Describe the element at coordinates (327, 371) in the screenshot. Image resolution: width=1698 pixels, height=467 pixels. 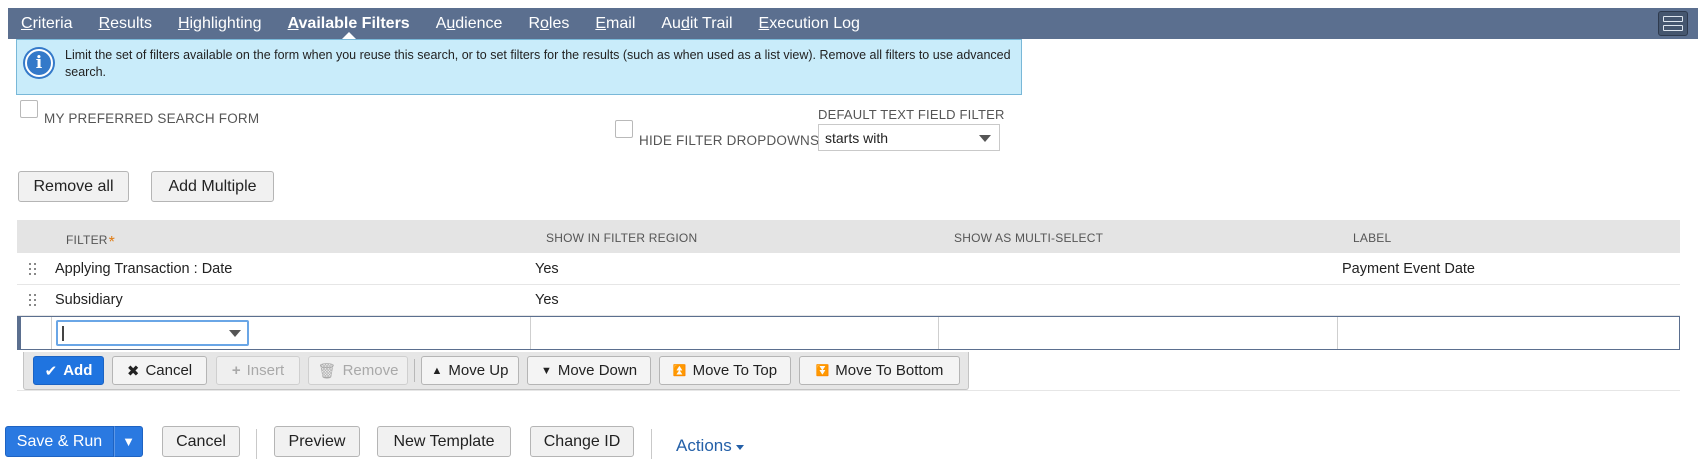
I see `trash-icon: 🗑` at that location.